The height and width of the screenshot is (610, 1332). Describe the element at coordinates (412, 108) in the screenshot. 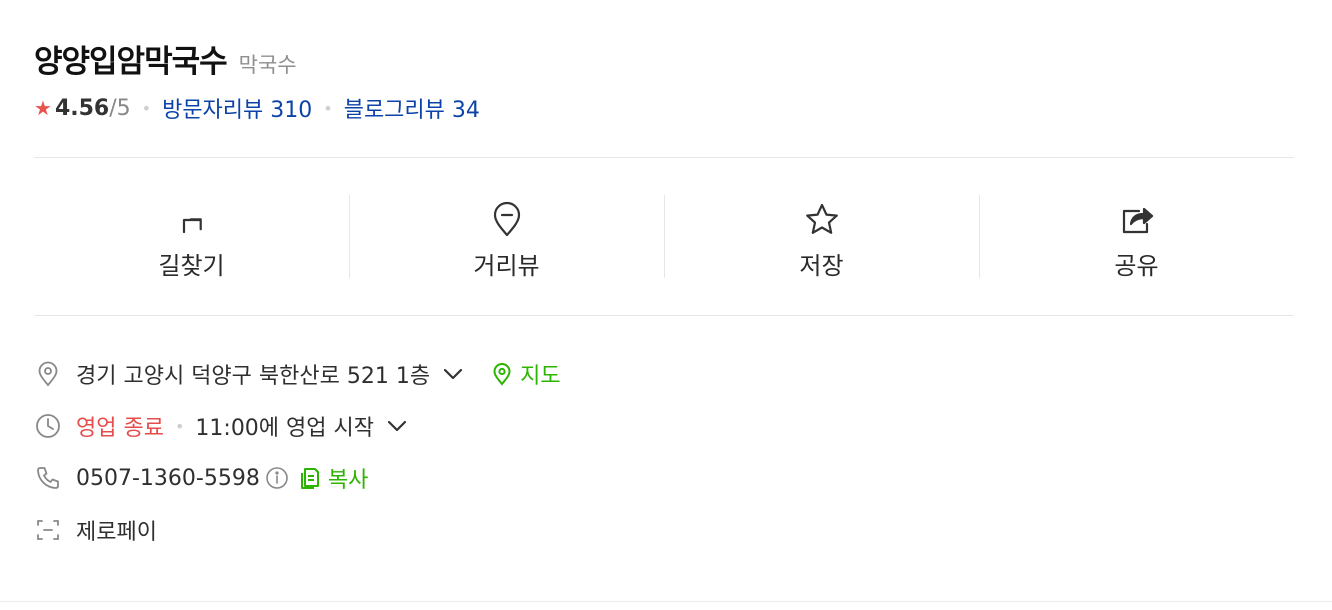

I see `blog-review-link: 블로그리뷰 34` at that location.